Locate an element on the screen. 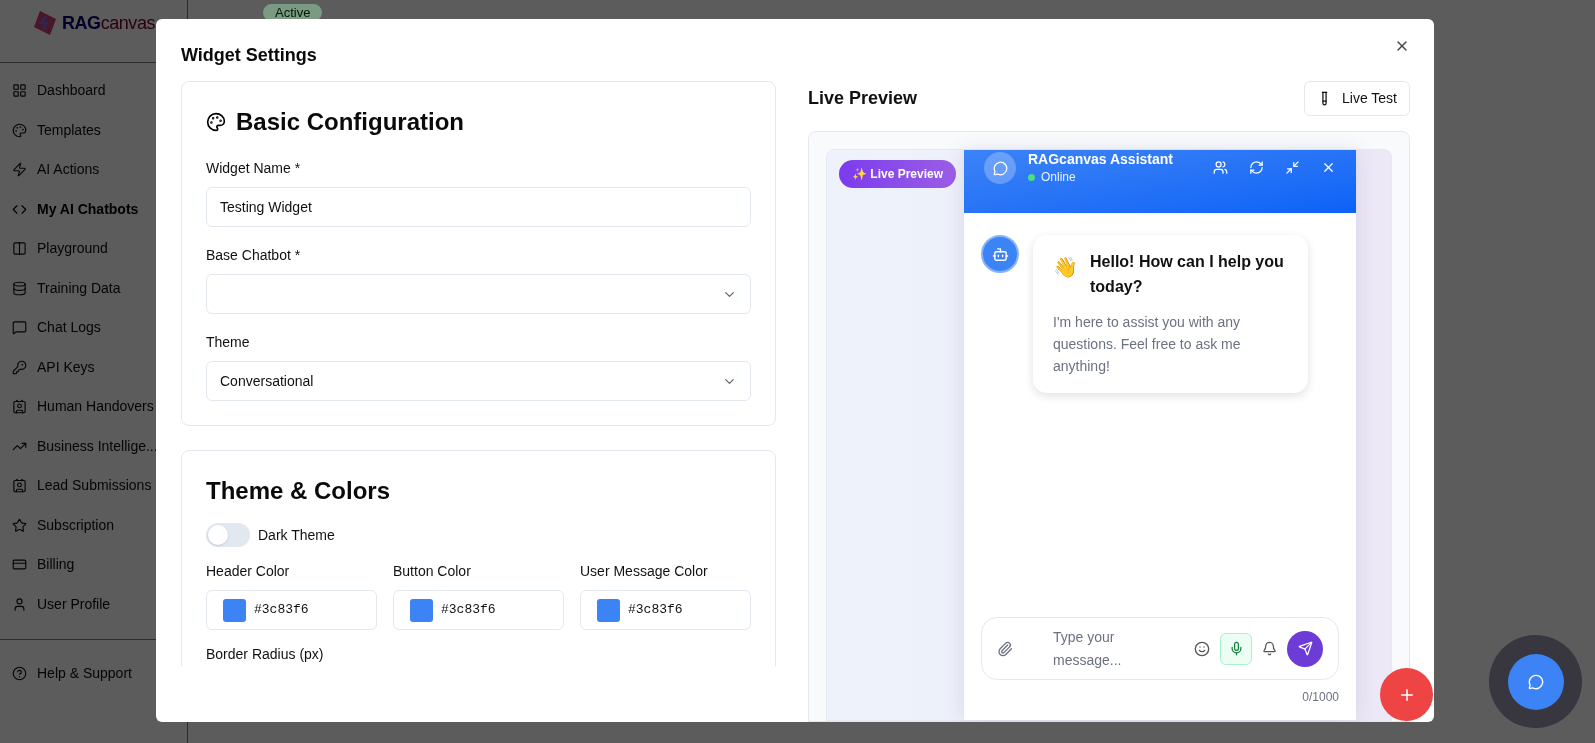 This screenshot has width=1595, height=743. help-icon is located at coordinates (19, 673).